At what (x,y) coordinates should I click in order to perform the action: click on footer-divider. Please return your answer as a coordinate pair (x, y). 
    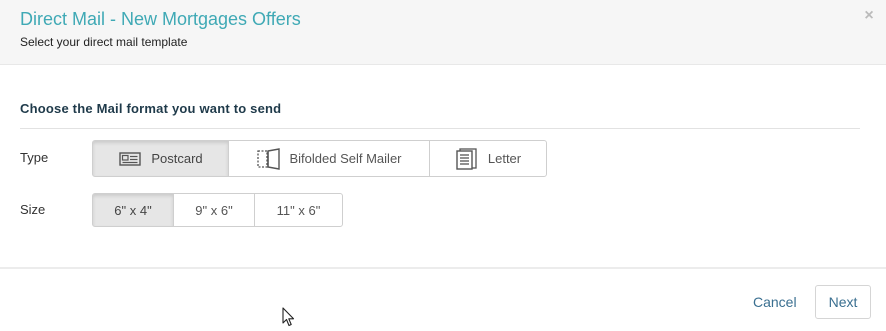
    Looking at the image, I should click on (443, 268).